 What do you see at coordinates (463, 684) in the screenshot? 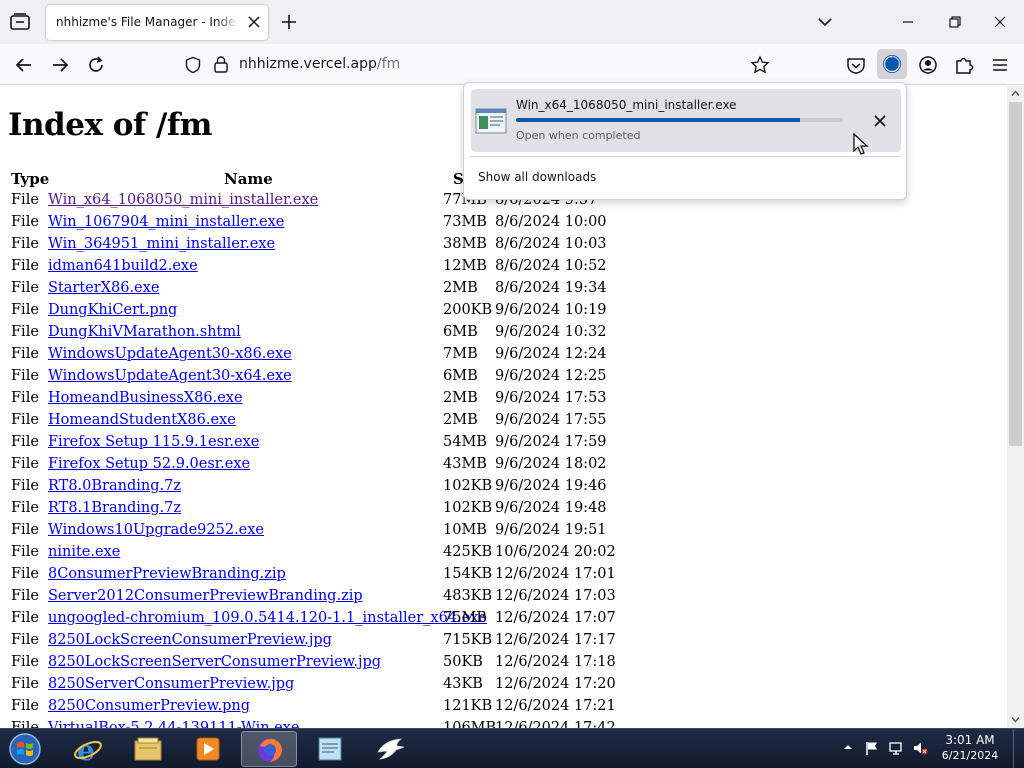
I see `file-size-cell: 43KB` at bounding box center [463, 684].